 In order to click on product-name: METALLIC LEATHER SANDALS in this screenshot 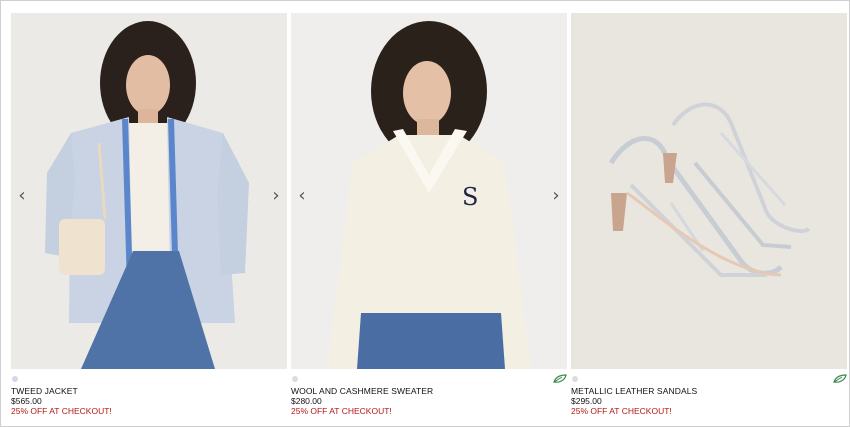, I will do `click(634, 391)`.